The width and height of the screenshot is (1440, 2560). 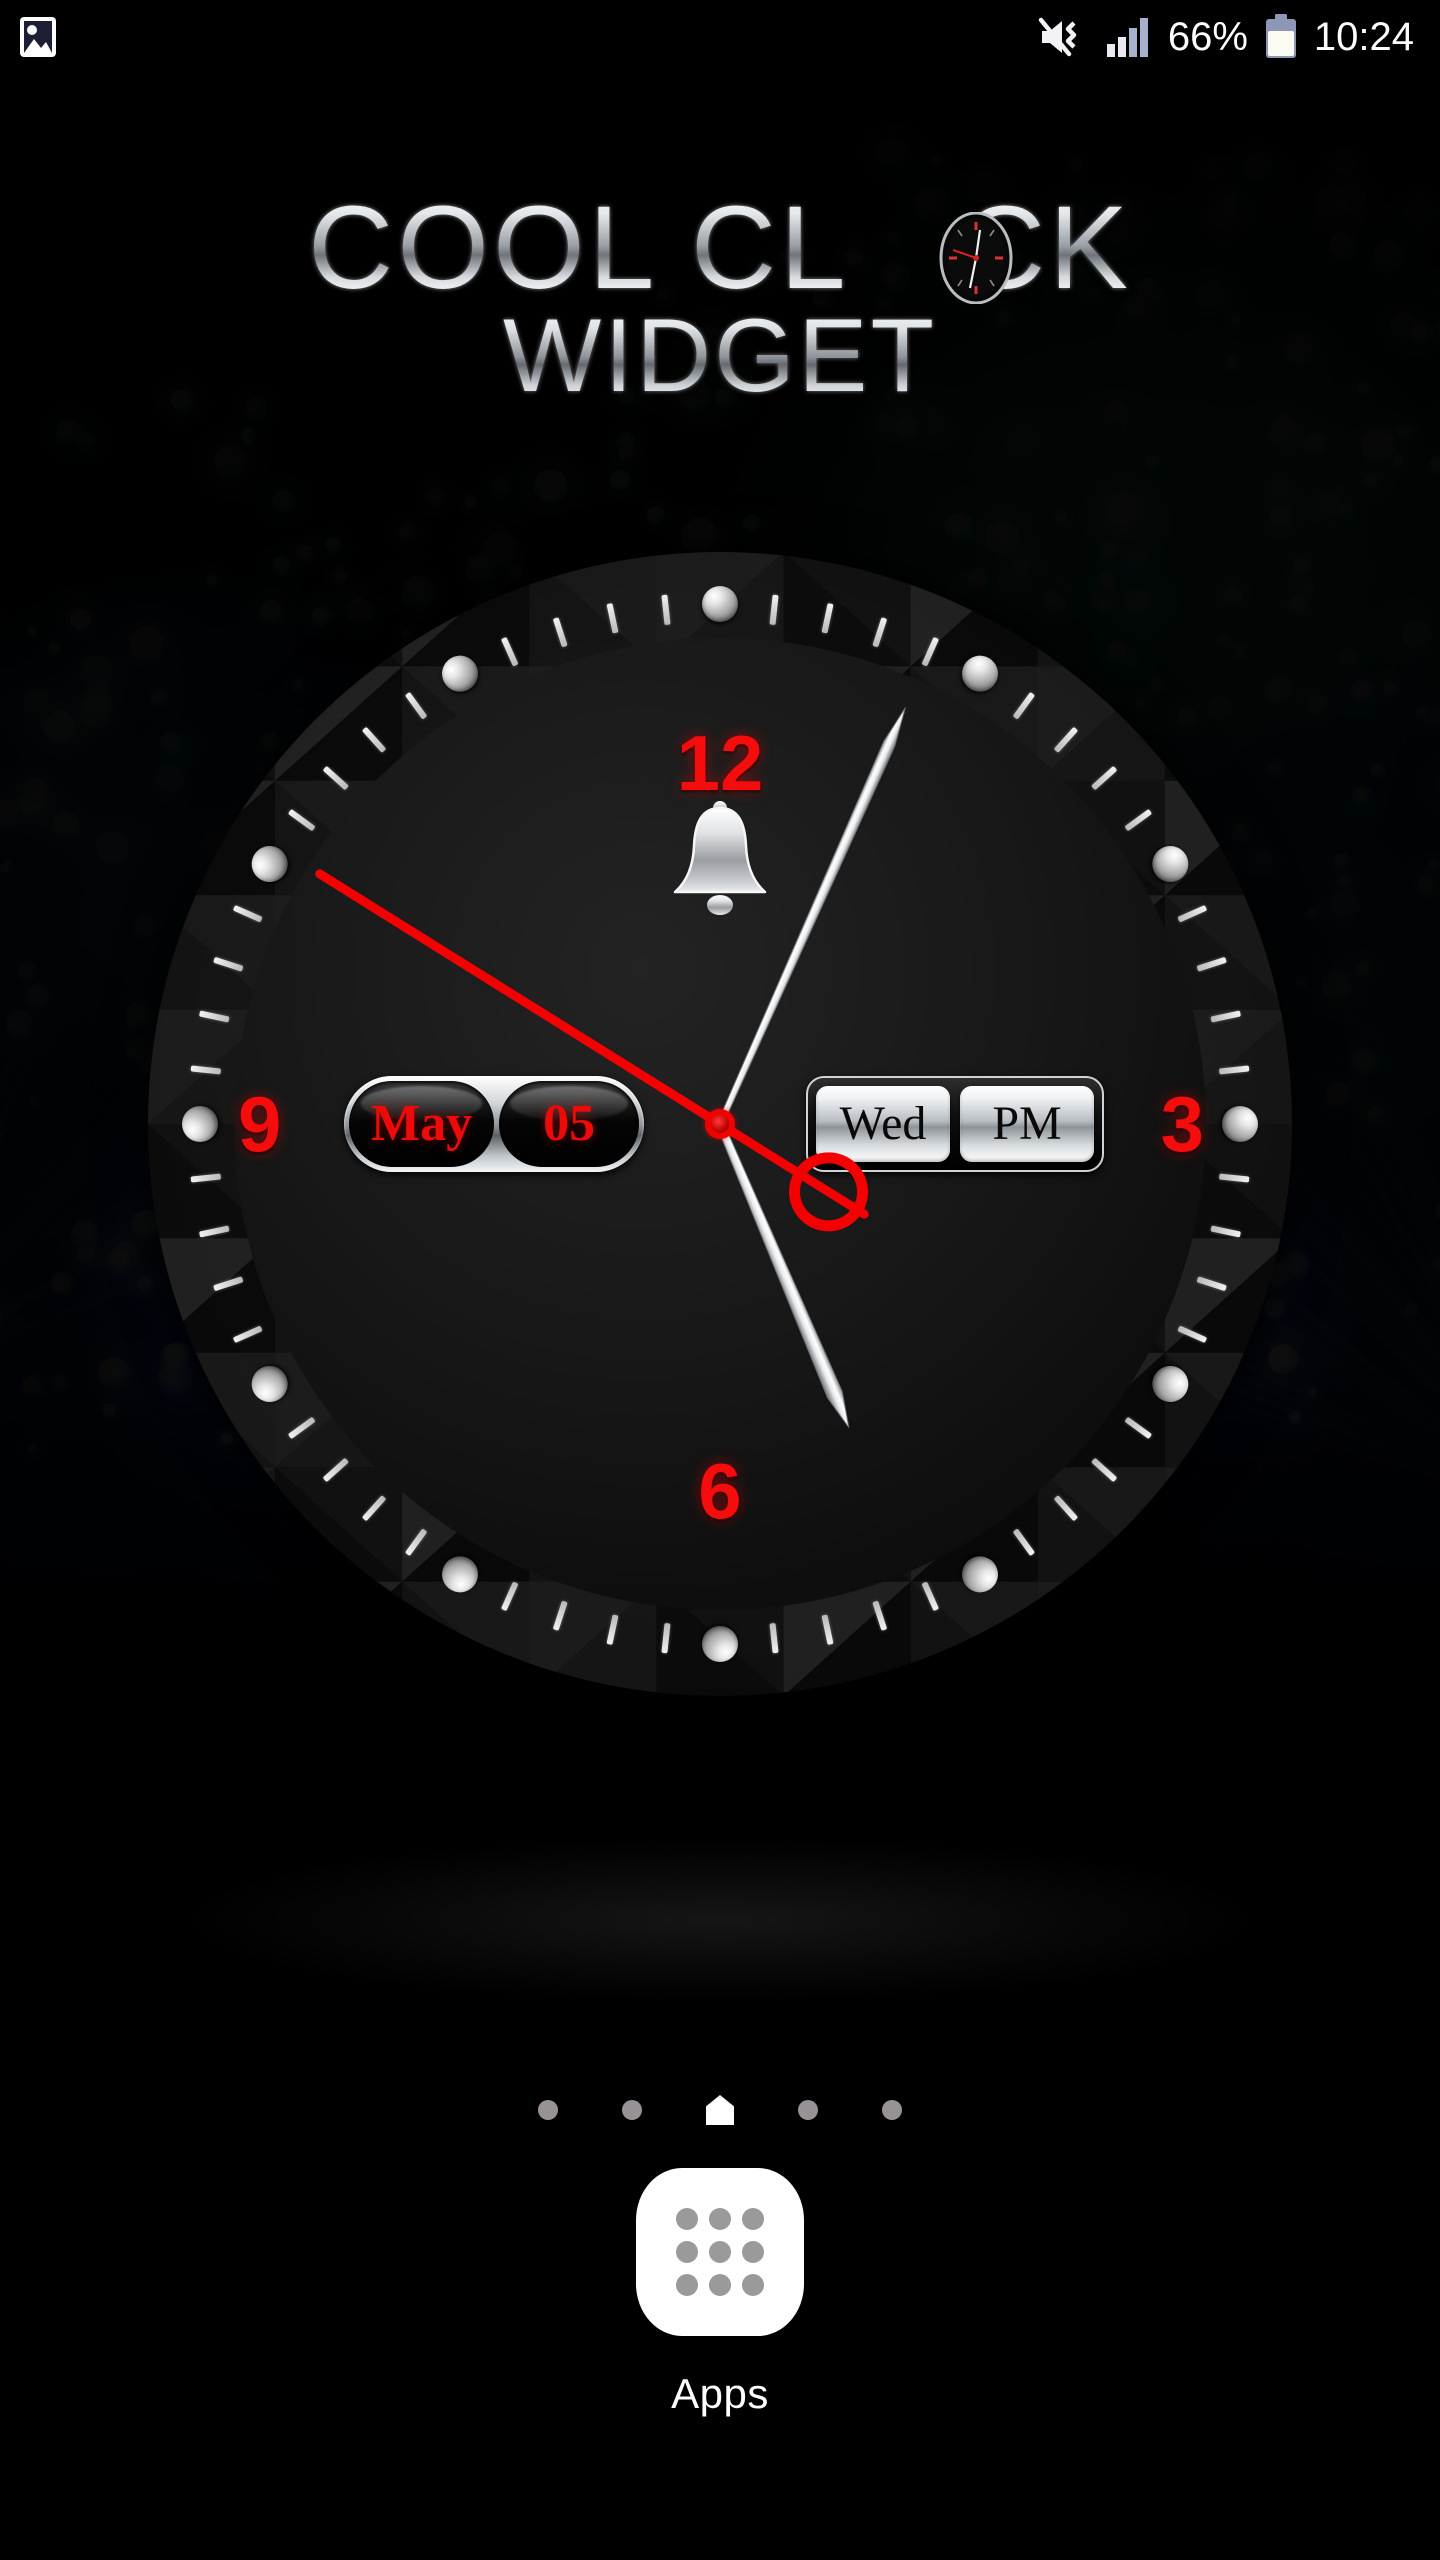 What do you see at coordinates (720, 2393) in the screenshot?
I see `apps-label: Apps` at bounding box center [720, 2393].